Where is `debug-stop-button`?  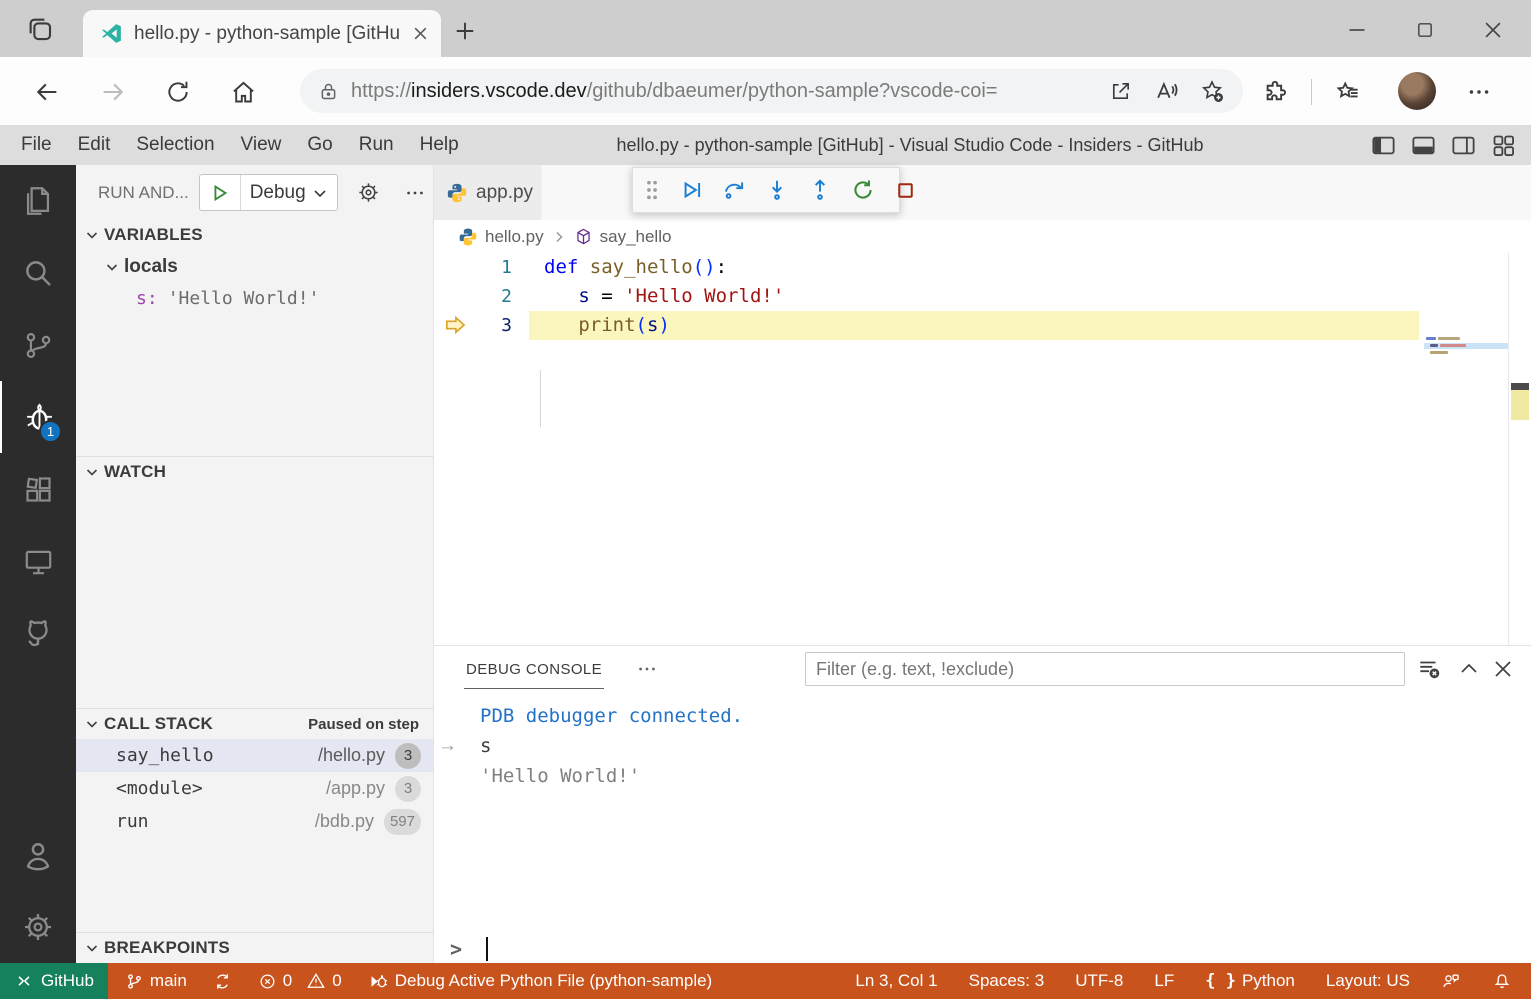
debug-stop-button is located at coordinates (905, 190).